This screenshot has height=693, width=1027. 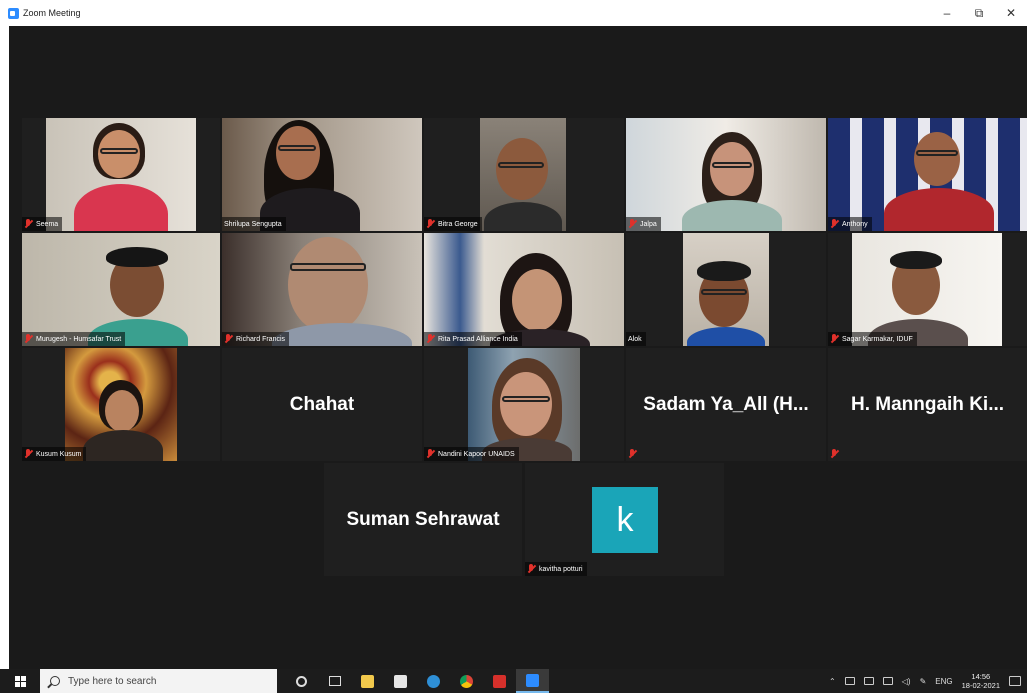 I want to click on start-button, so click(x=20, y=681).